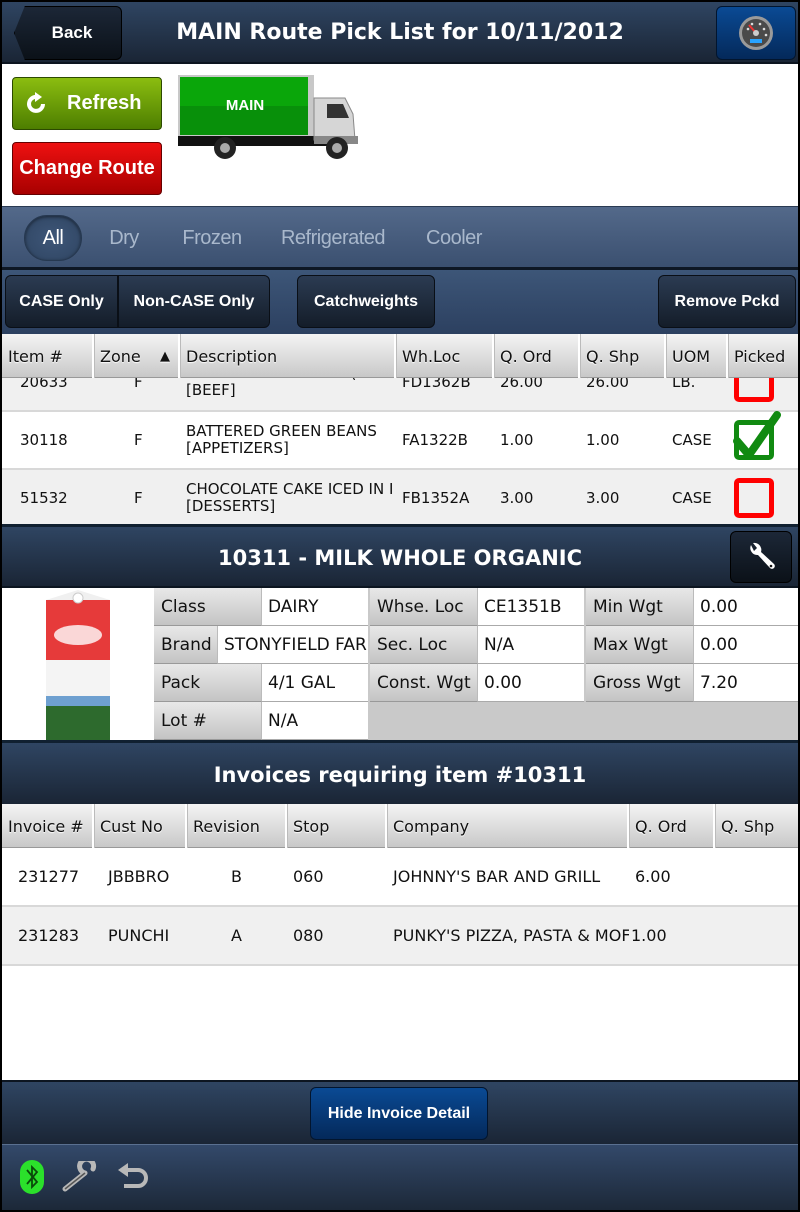 Image resolution: width=800 pixels, height=1212 pixels. I want to click on column-header-uom: UOM, so click(697, 356).